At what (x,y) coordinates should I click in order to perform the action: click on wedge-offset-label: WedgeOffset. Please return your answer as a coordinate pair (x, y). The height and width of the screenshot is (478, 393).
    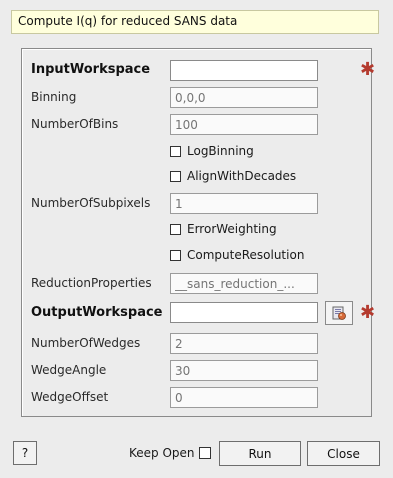
    Looking at the image, I should click on (70, 397).